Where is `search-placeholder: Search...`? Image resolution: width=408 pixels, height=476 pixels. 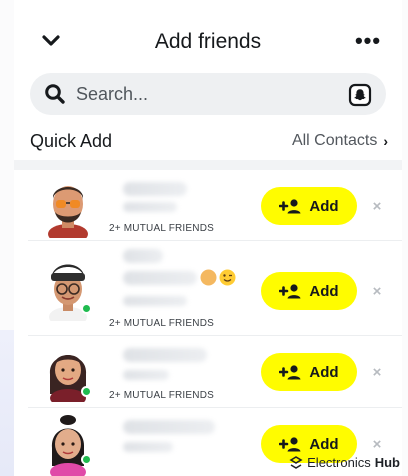 search-placeholder: Search... is located at coordinates (112, 94).